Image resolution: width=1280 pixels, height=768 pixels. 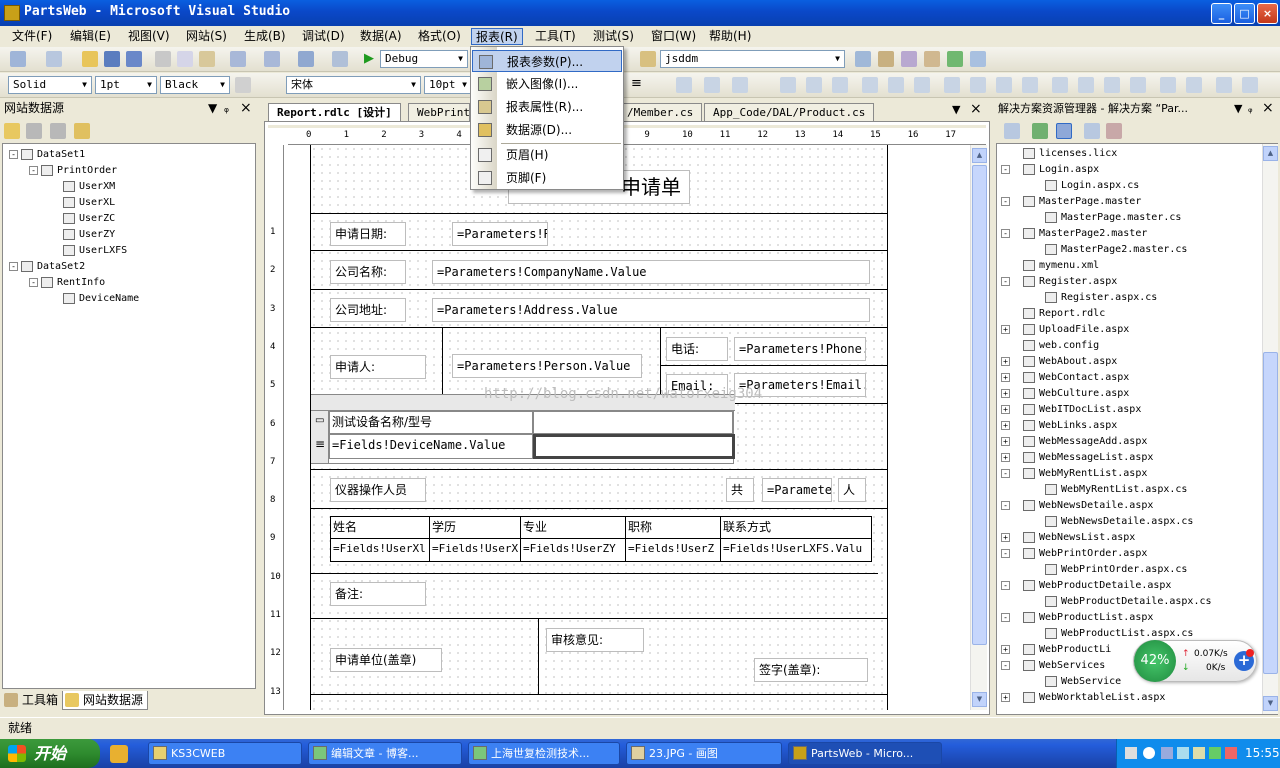 I want to click on navigate-forward-icon, so click(x=340, y=59).